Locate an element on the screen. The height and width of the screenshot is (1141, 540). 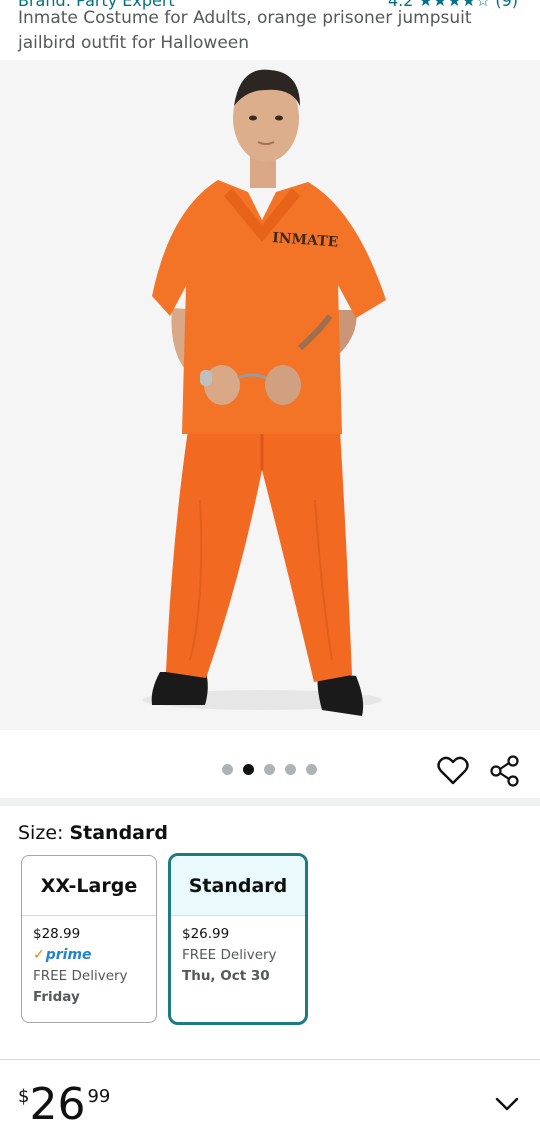
image-carousel-bar is located at coordinates (270, 764).